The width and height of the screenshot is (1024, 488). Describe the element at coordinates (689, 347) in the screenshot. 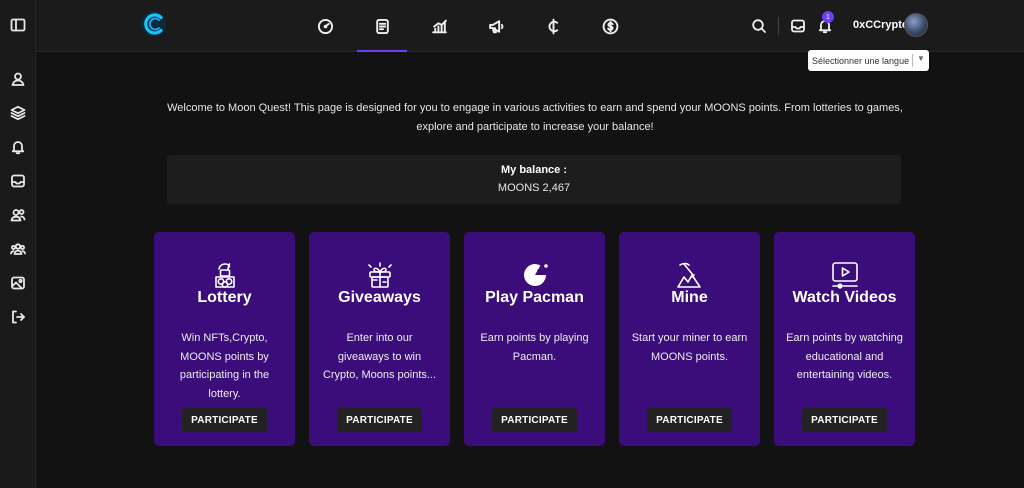

I see `card-description: Start your miner to earn MOONS points.` at that location.